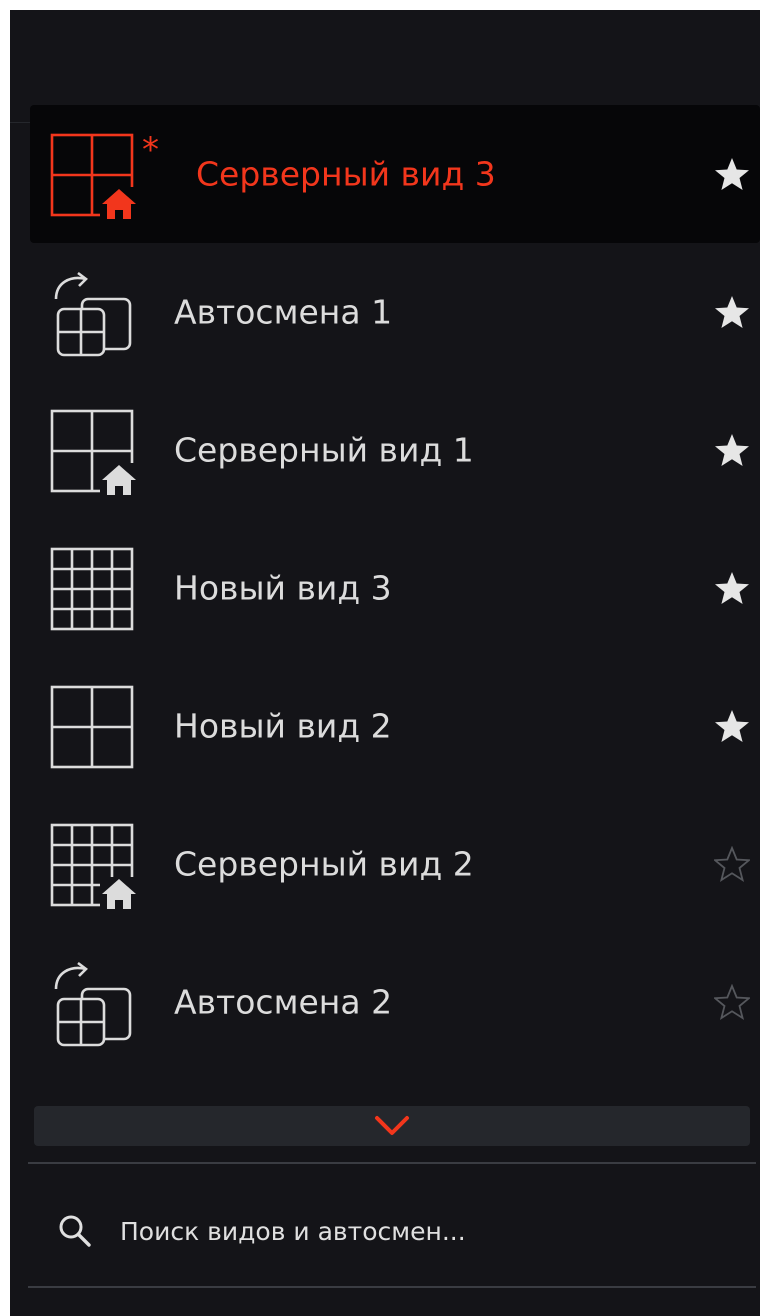 This screenshot has width=760, height=1316. I want to click on view-item: Новый вид 3, so click(395, 588).